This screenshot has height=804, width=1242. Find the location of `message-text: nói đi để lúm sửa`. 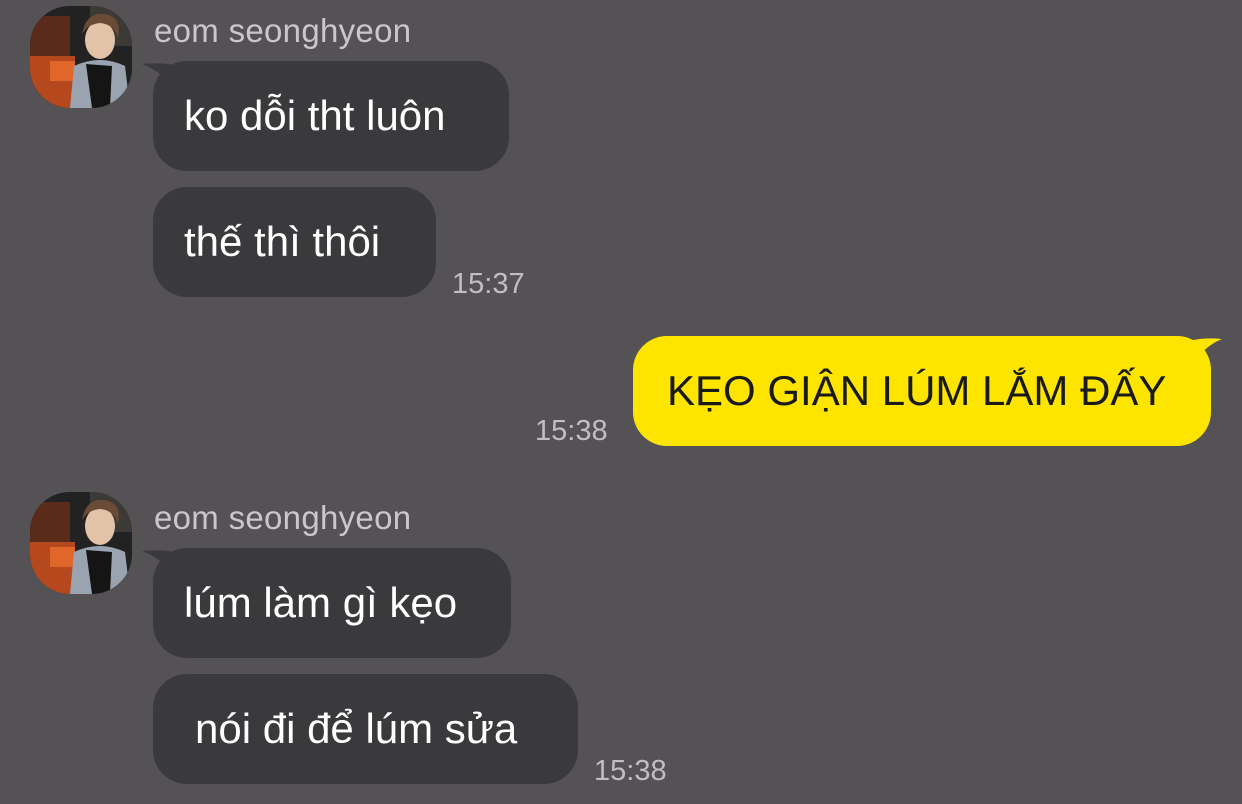

message-text: nói đi để lúm sửa is located at coordinates (356, 728).